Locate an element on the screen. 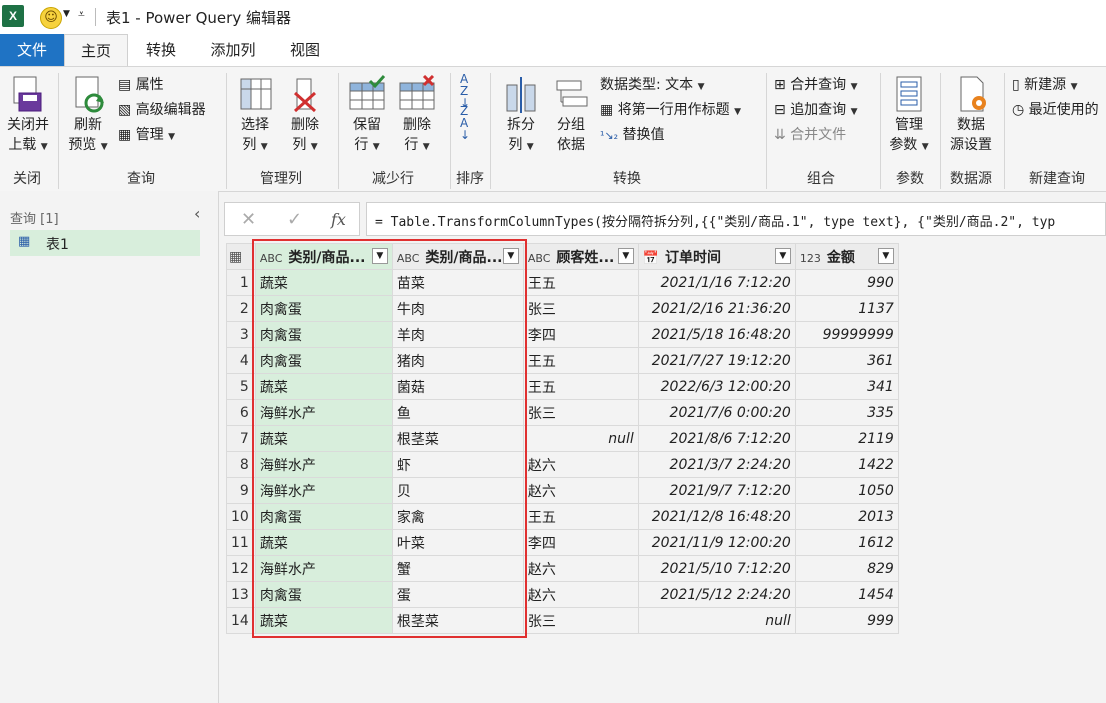  cell-amount: 999 is located at coordinates (846, 620).